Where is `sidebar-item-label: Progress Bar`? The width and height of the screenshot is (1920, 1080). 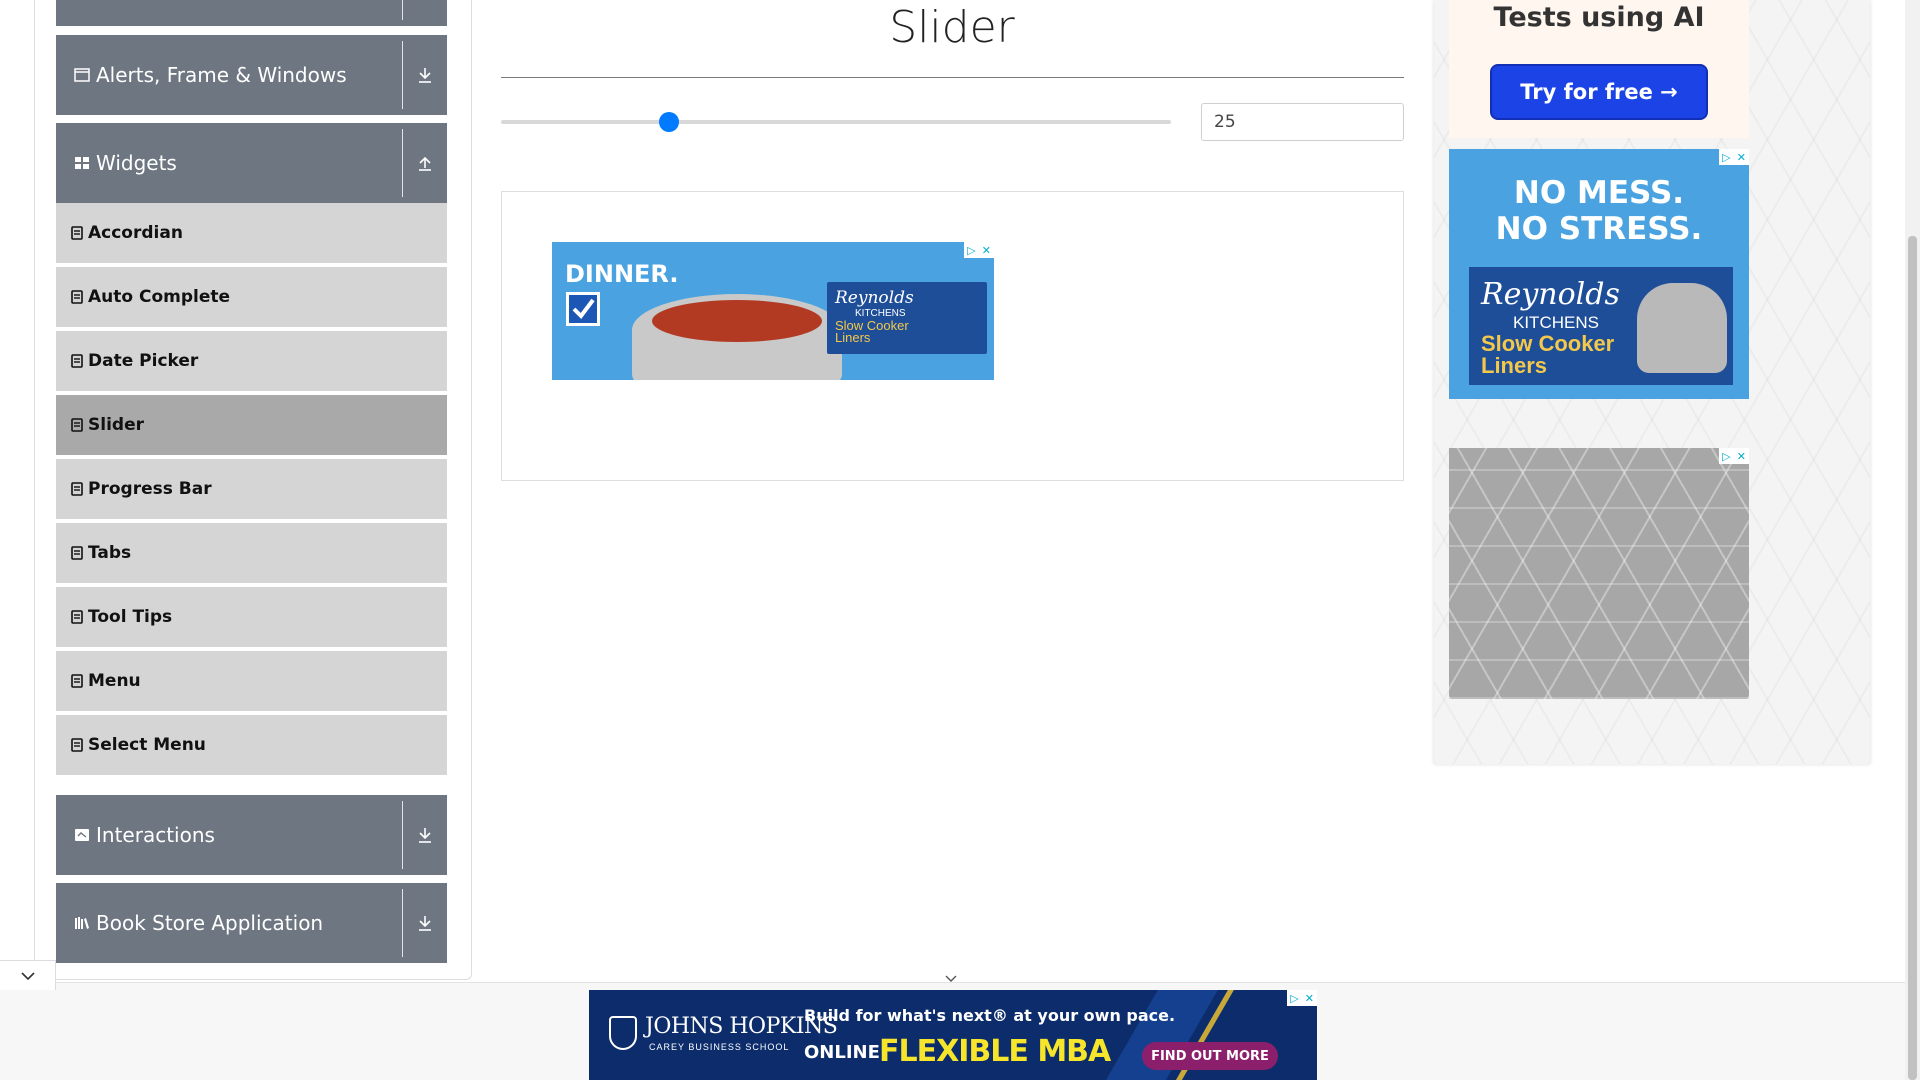 sidebar-item-label: Progress Bar is located at coordinates (150, 489).